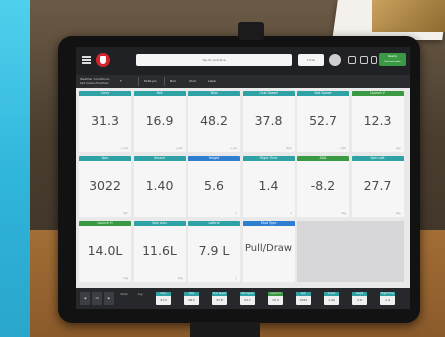  What do you see at coordinates (291, 213) in the screenshot?
I see `metric-unit: s` at bounding box center [291, 213].